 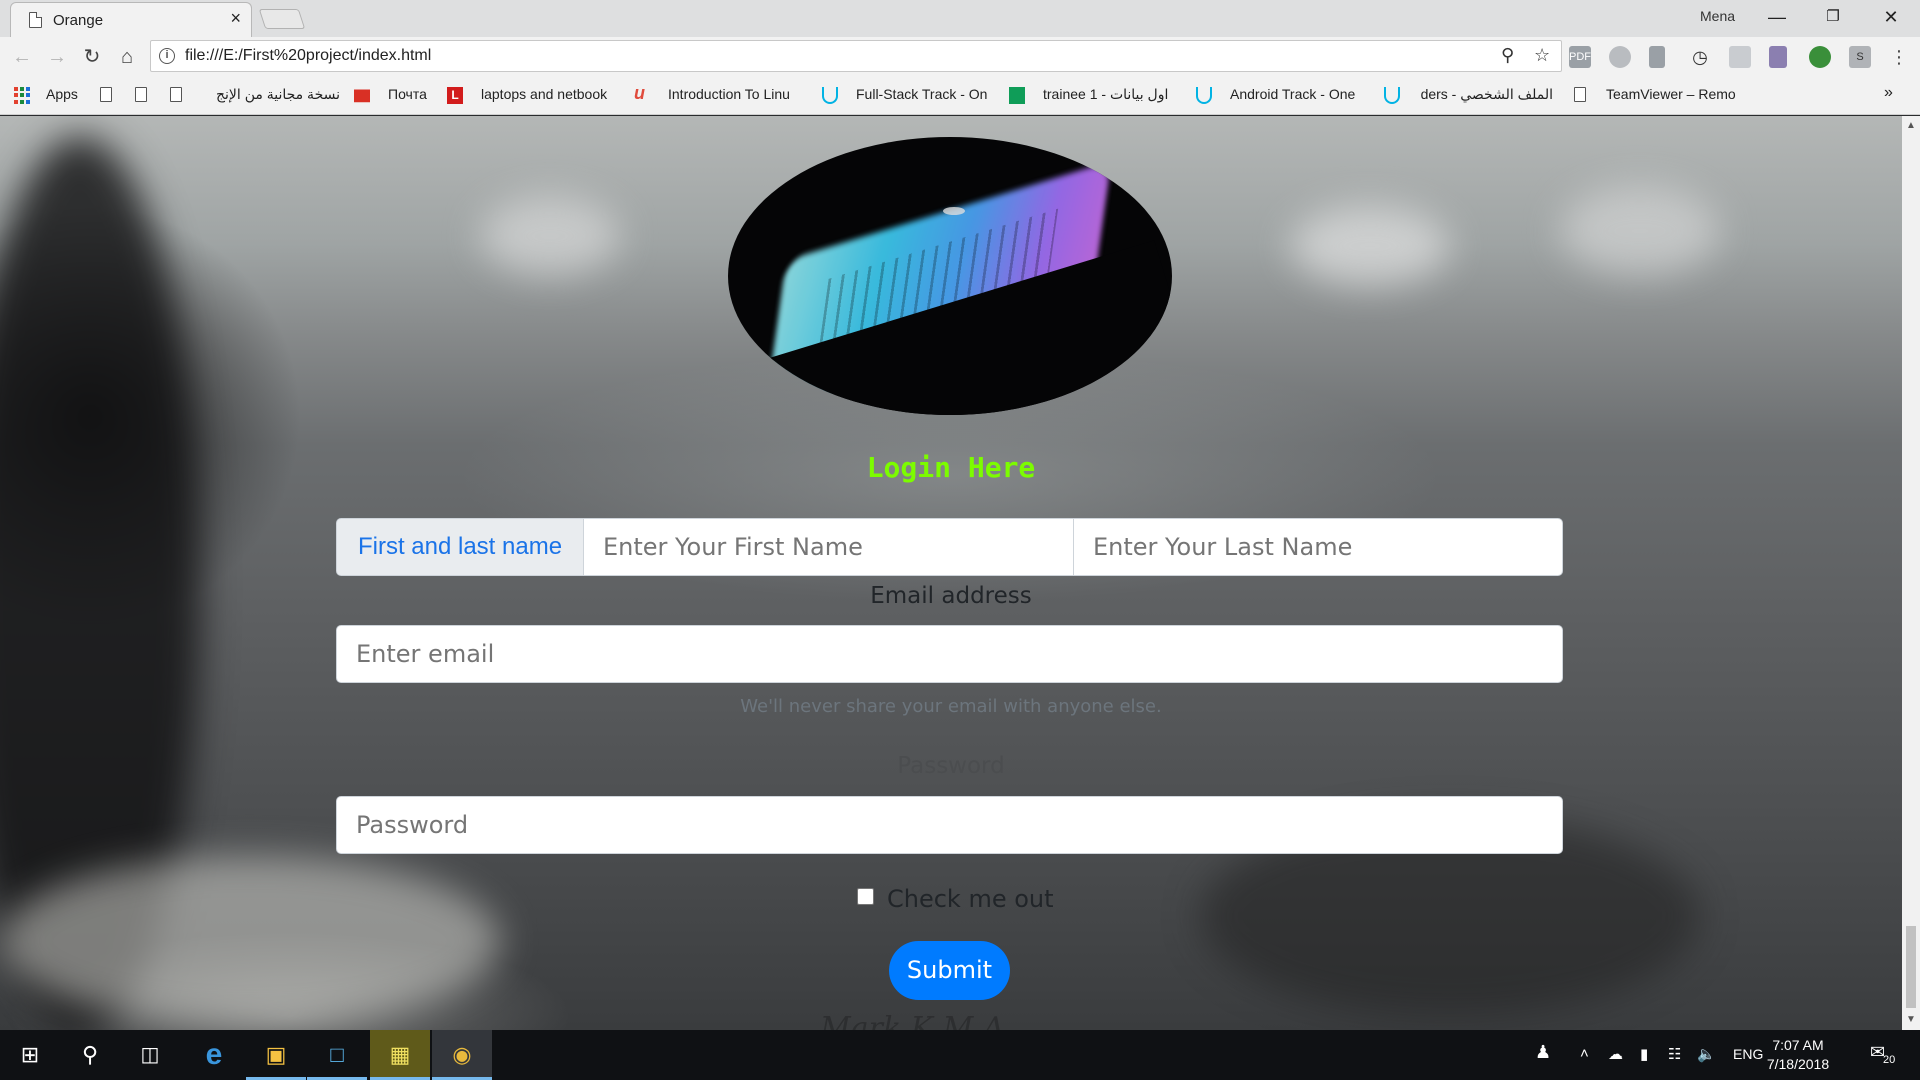 I want to click on password-label: Password, so click(x=951, y=766).